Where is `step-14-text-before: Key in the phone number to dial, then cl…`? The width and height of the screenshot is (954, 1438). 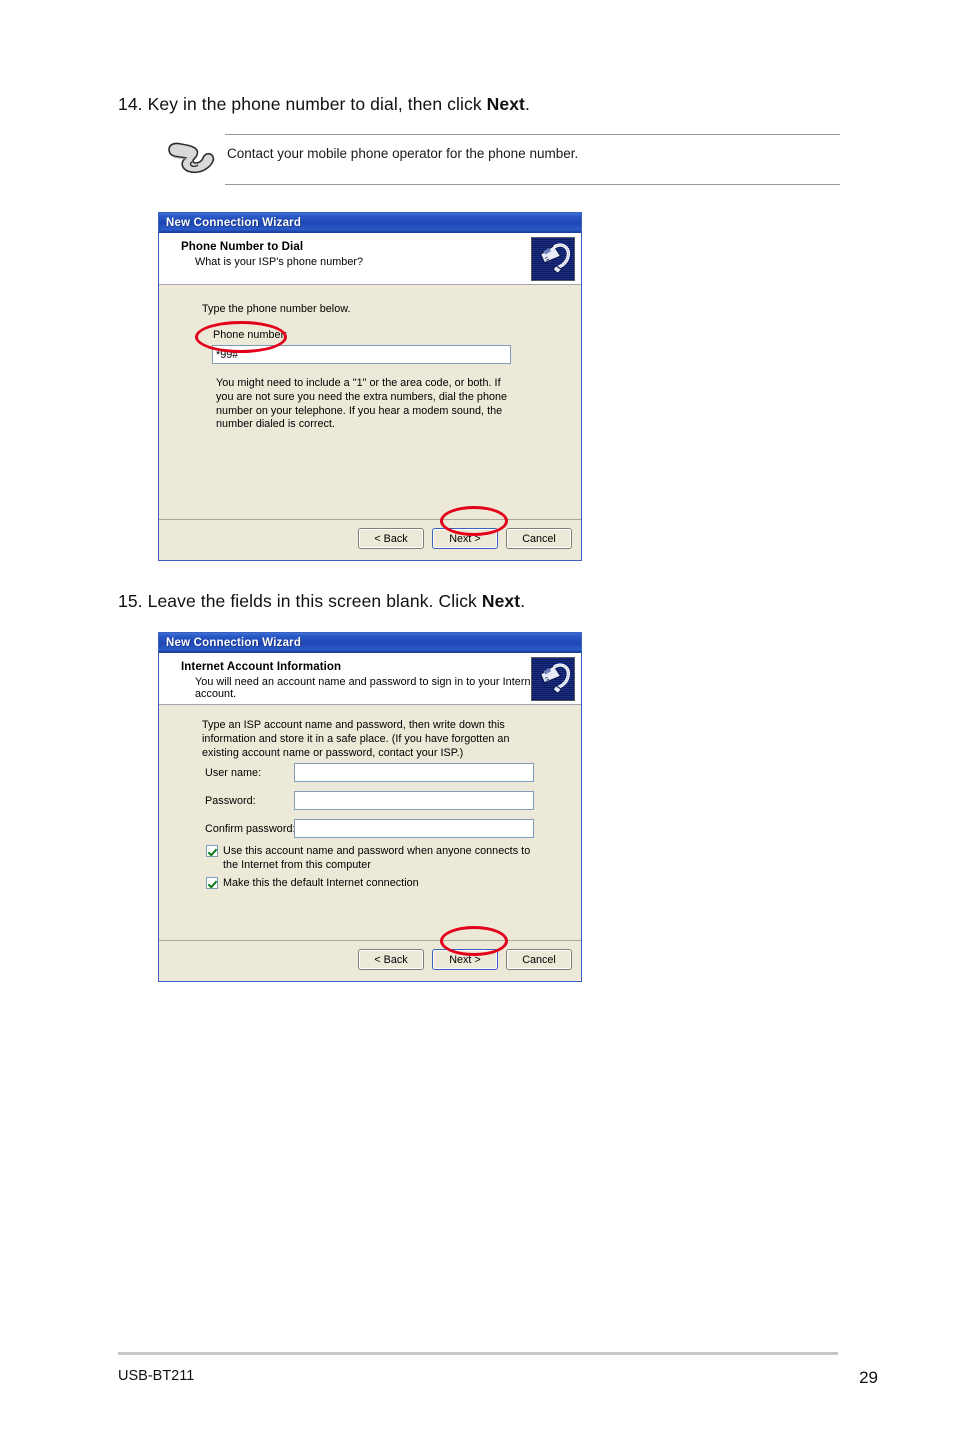 step-14-text-before: Key in the phone number to dial, then cl… is located at coordinates (317, 104).